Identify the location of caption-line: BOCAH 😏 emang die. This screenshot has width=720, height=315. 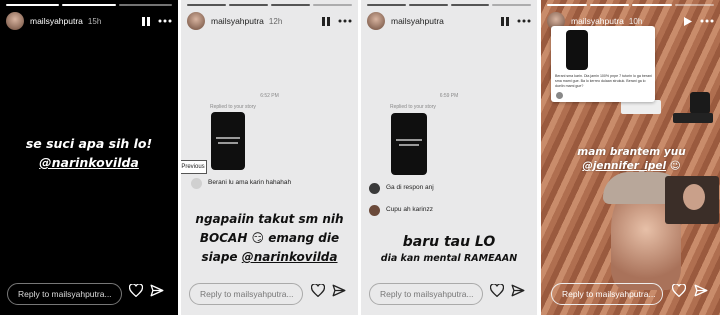
(269, 238).